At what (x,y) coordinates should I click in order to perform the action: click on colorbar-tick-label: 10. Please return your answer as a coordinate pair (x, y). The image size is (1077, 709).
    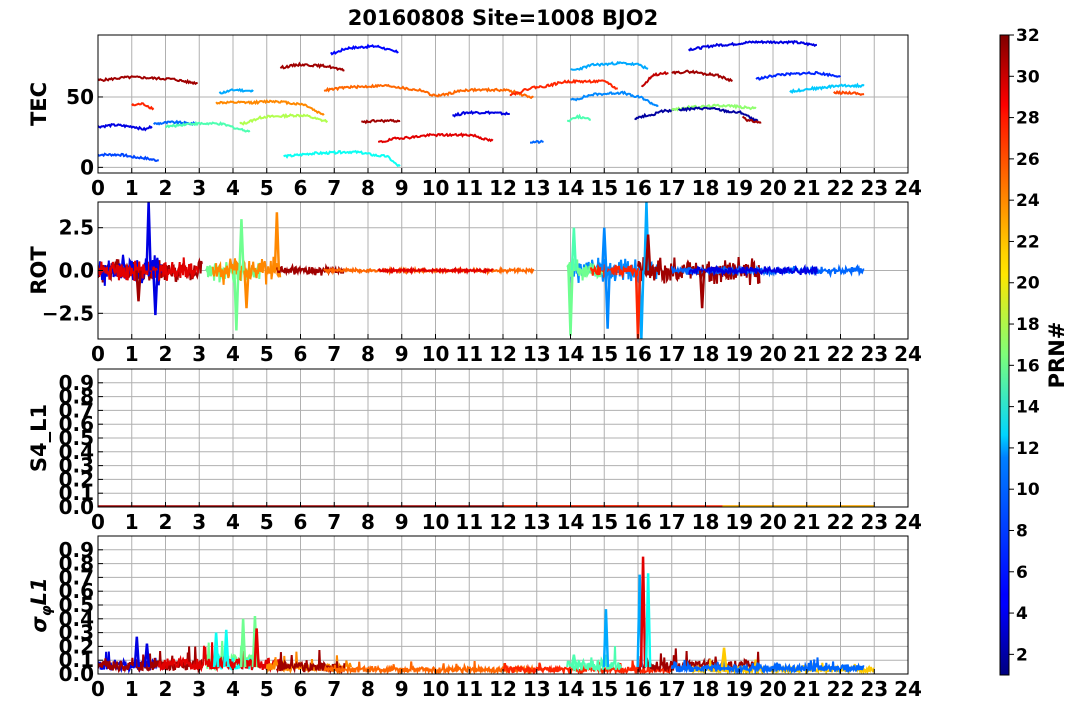
    Looking at the image, I should click on (1028, 490).